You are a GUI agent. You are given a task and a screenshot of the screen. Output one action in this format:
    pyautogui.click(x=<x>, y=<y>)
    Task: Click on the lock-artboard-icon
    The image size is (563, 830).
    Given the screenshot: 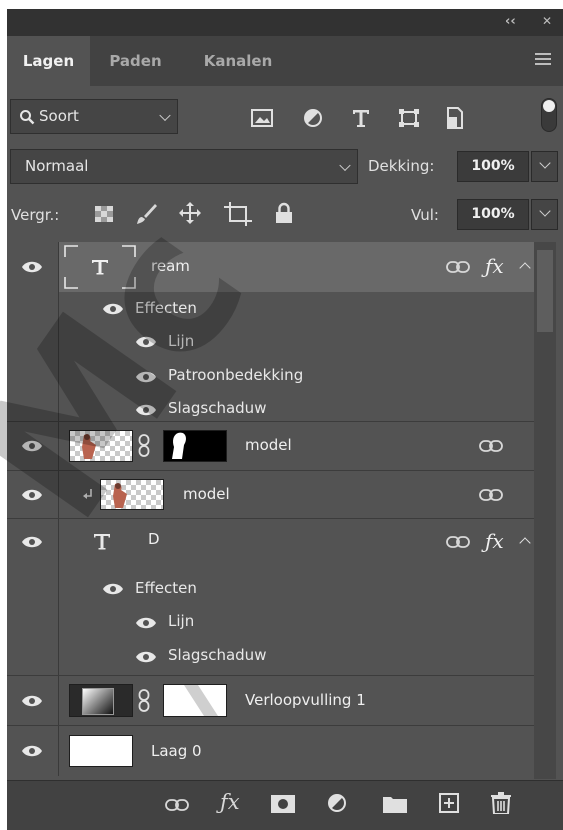 What is the action you would take?
    pyautogui.click(x=238, y=214)
    